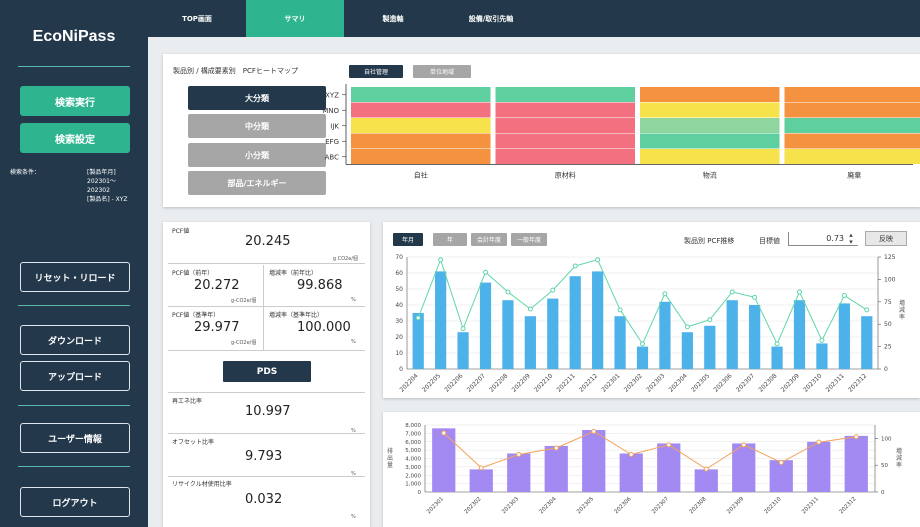  What do you see at coordinates (293, 273) in the screenshot?
I see `rate-prev-label: 増減率（前年比）` at bounding box center [293, 273].